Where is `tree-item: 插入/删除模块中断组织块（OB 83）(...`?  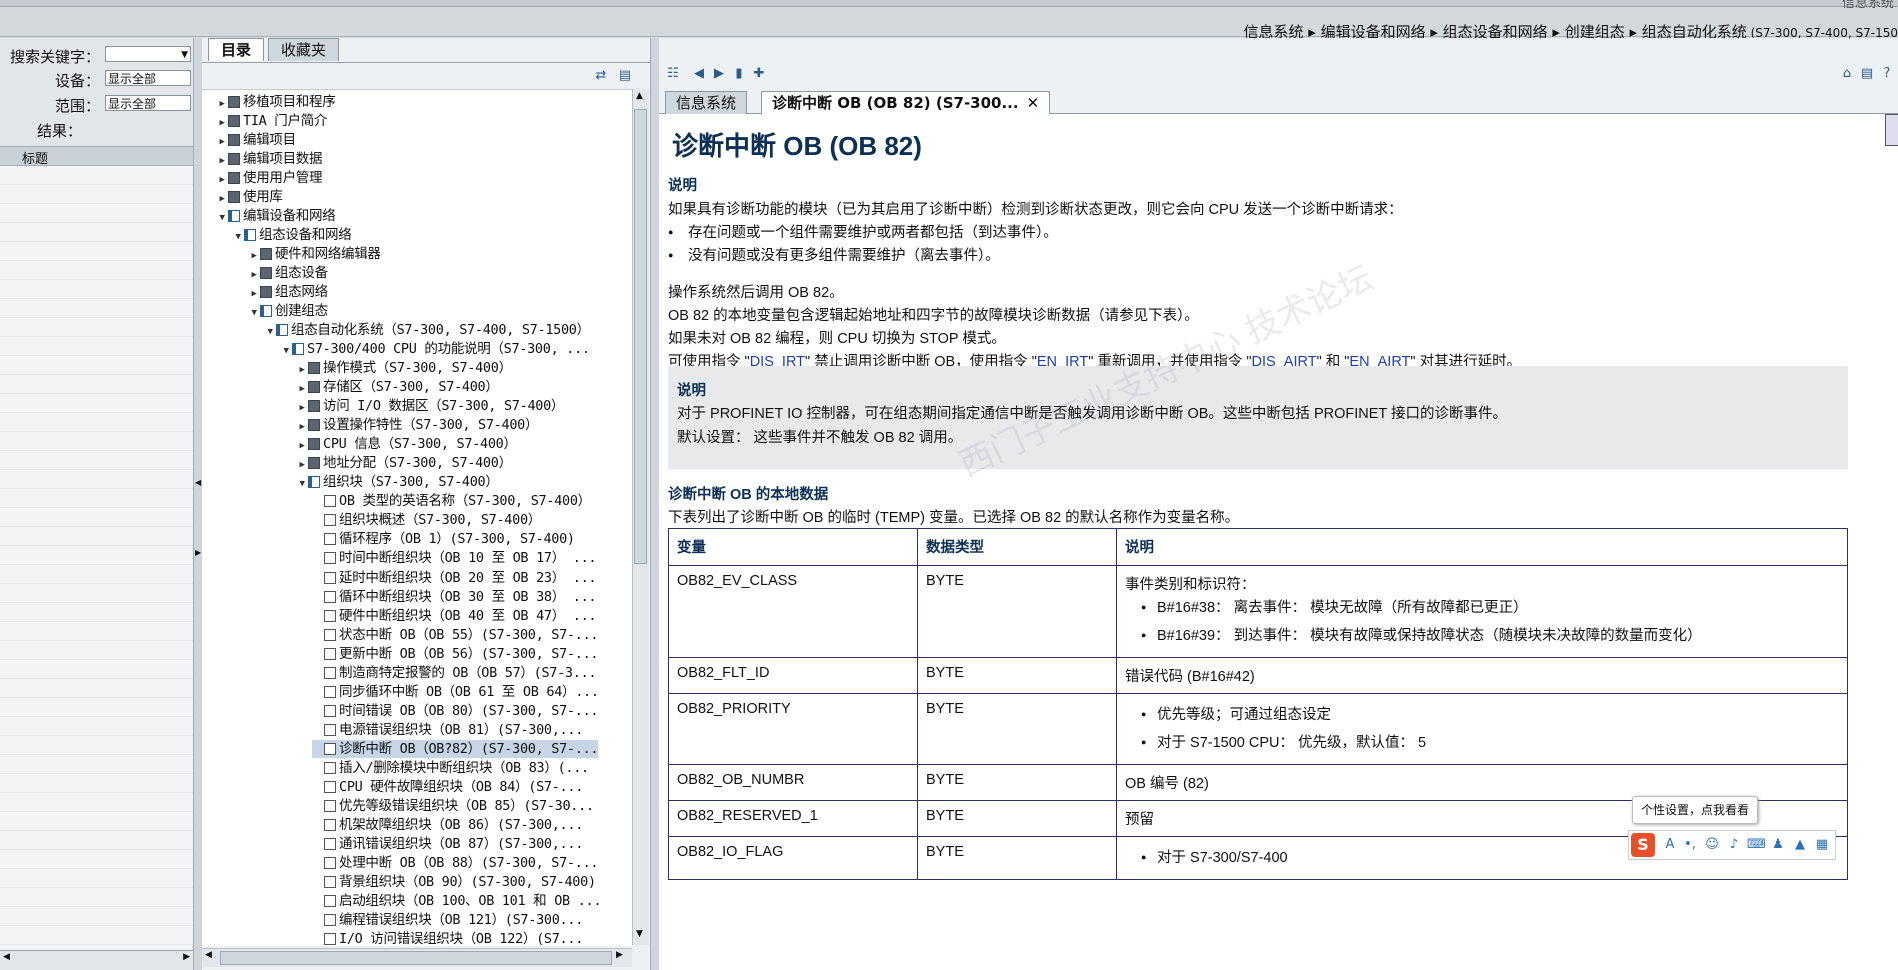
tree-item: 插入/删除模块中断组织块（OB 83）(... is located at coordinates (450, 768).